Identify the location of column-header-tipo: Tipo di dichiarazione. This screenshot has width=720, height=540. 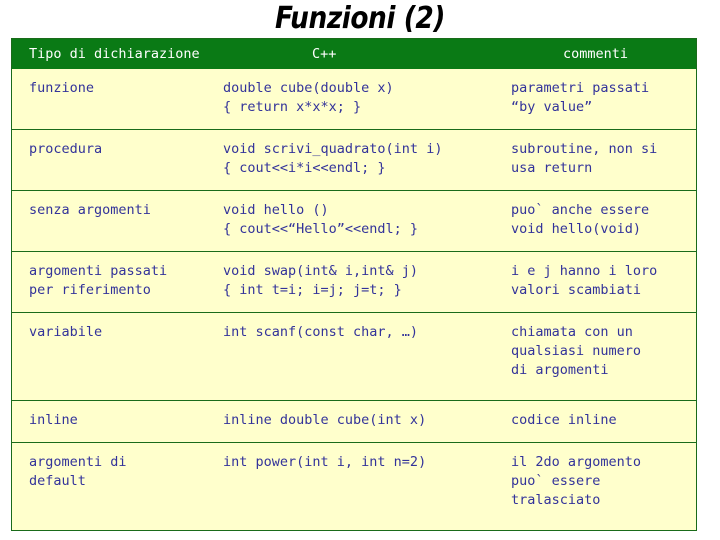
(114, 54).